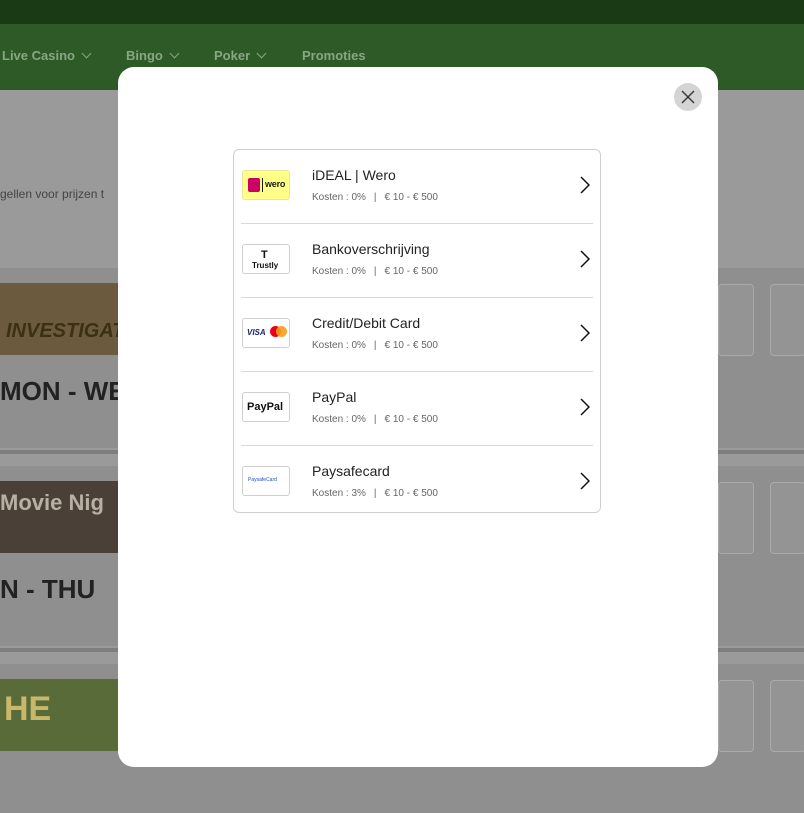 This screenshot has height=813, width=804. Describe the element at coordinates (266, 407) in the screenshot. I see `paypal-logo: PayPal` at that location.